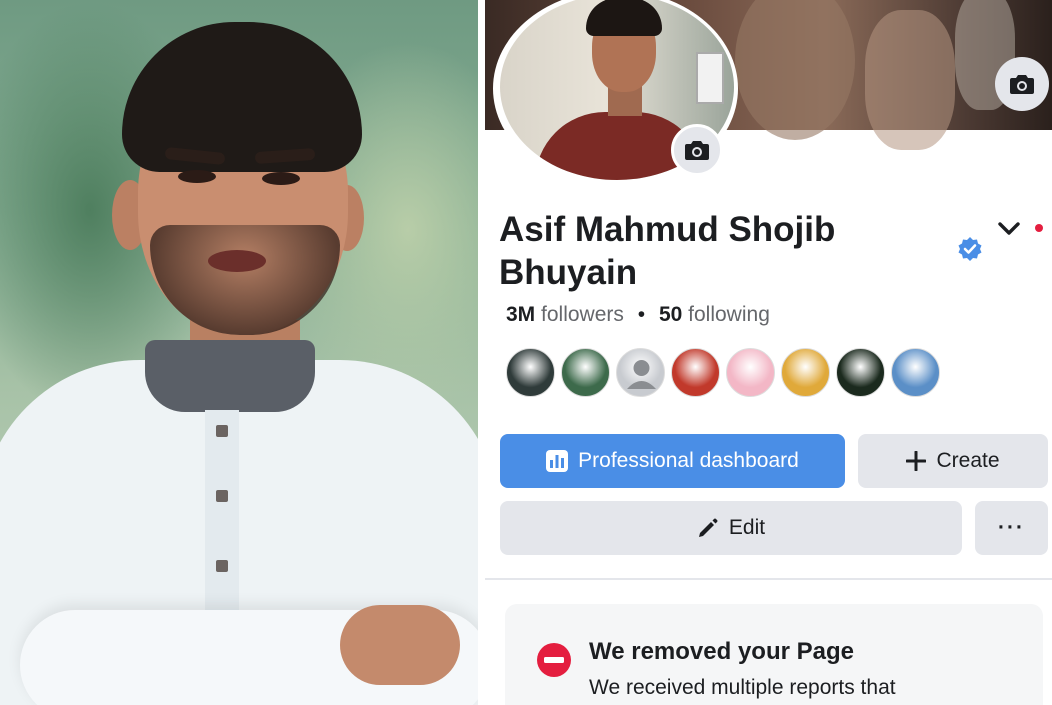 This screenshot has height=705, width=1052. I want to click on chevron-down-icon, so click(1009, 229).